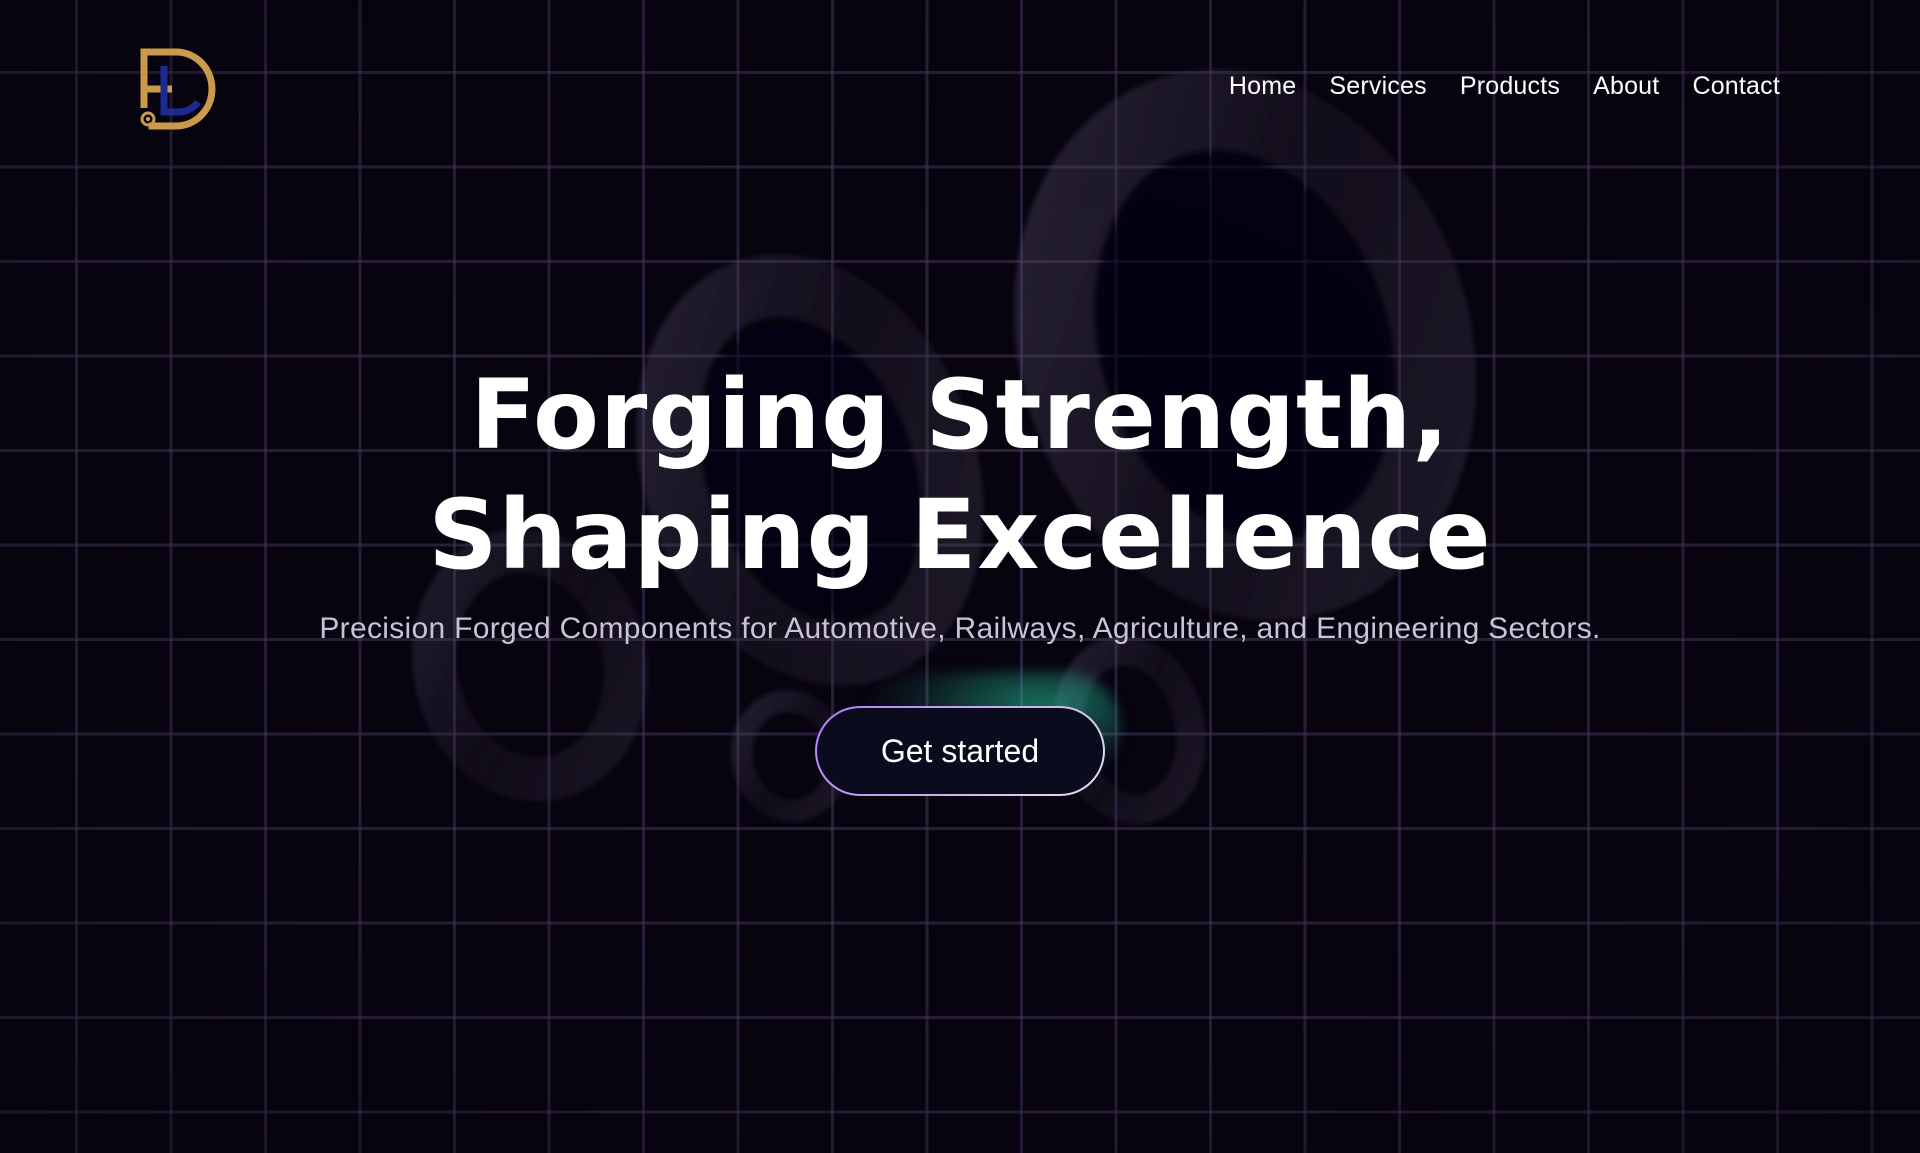 The width and height of the screenshot is (1920, 1153). I want to click on nav-link-products: Products, so click(1510, 86).